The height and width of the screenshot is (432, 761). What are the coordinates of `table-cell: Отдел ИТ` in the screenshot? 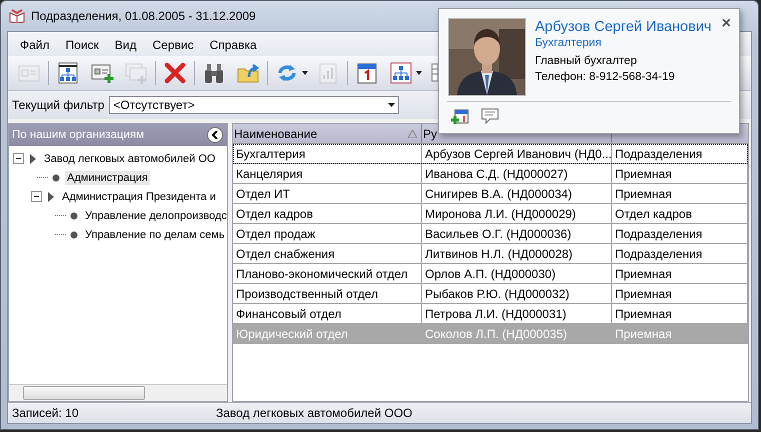 It's located at (327, 193).